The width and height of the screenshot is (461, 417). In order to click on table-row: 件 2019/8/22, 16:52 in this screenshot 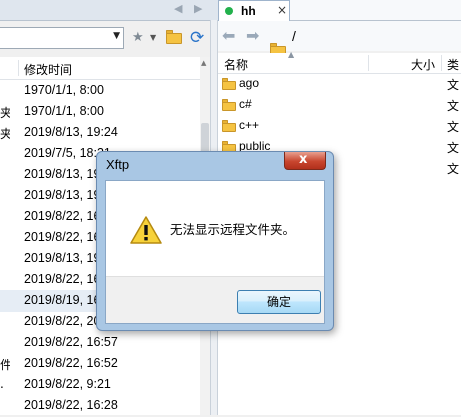, I will do `click(100, 364)`.